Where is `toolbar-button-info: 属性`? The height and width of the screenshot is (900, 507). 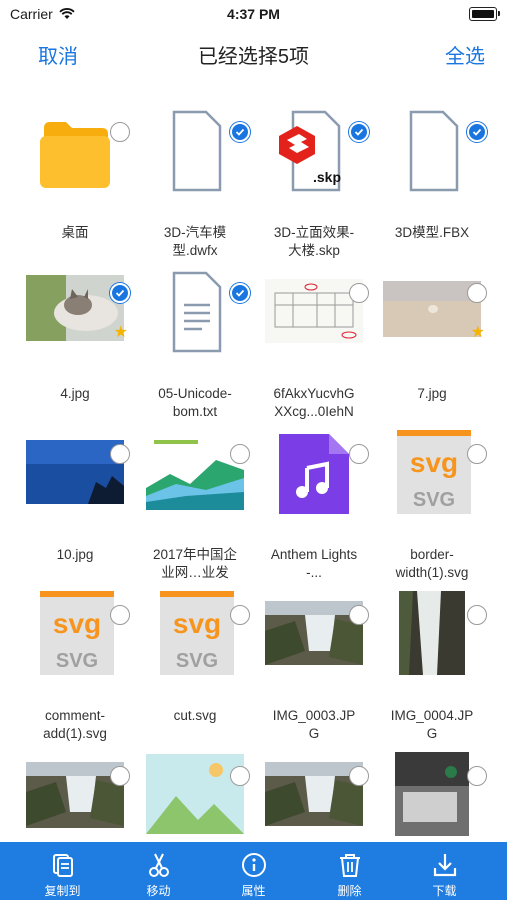
toolbar-button-info: 属性 is located at coordinates (253, 871).